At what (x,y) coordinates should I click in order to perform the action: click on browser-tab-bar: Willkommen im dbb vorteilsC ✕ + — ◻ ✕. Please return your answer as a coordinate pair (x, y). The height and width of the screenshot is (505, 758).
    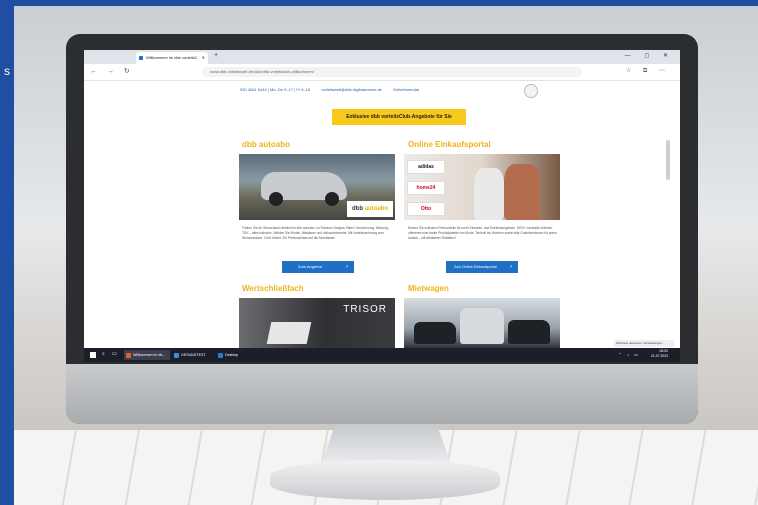
    Looking at the image, I should click on (382, 57).